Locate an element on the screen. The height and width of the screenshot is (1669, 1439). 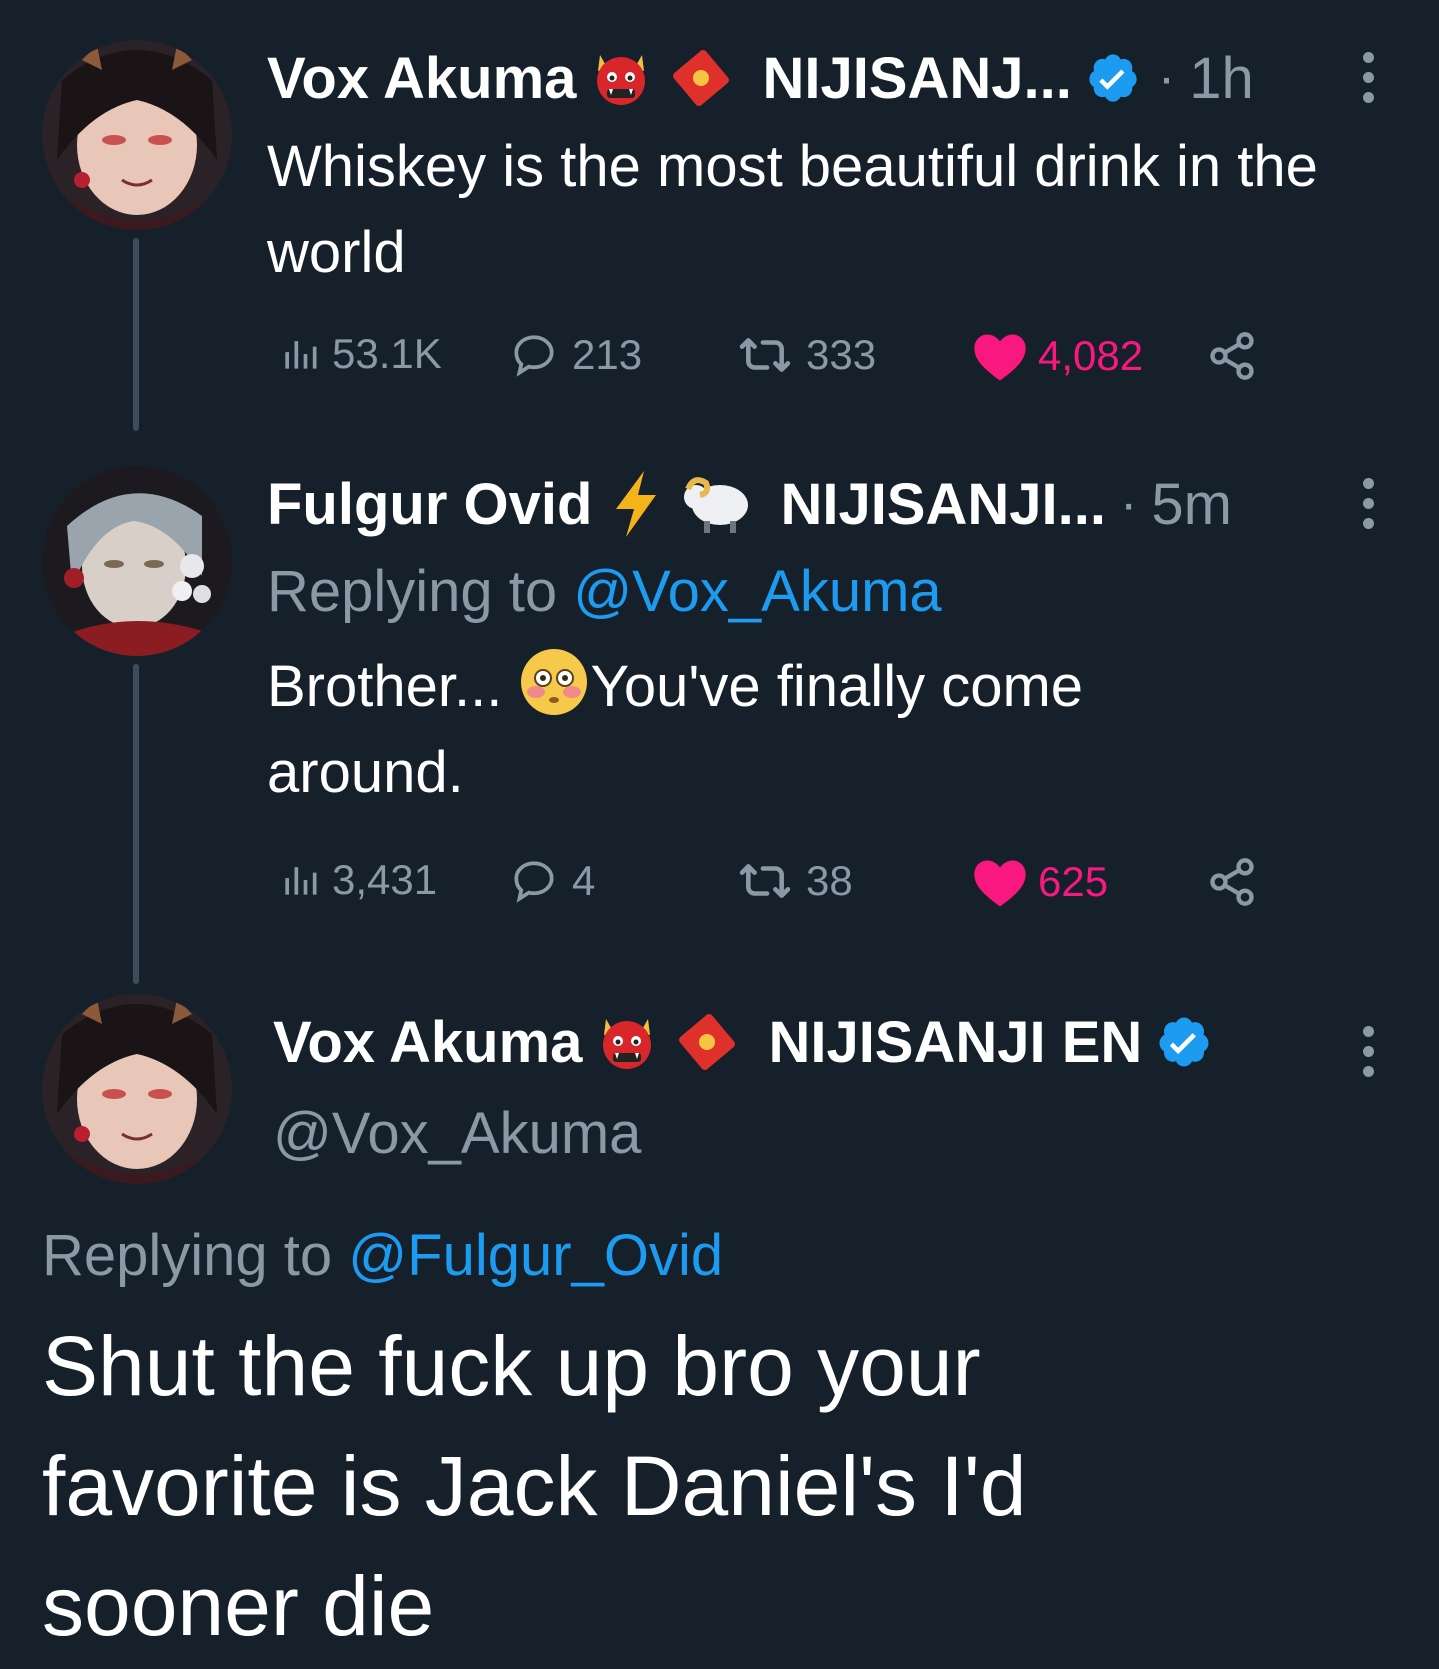
tweet2-retweet-count: 38 is located at coordinates (829, 880).